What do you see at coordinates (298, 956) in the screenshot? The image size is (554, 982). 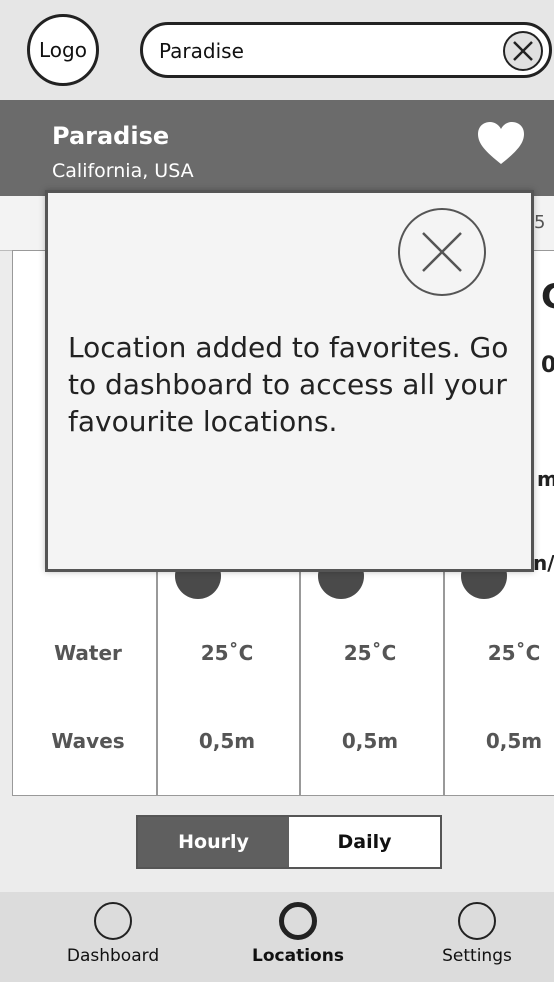 I see `nav-label: Locations` at bounding box center [298, 956].